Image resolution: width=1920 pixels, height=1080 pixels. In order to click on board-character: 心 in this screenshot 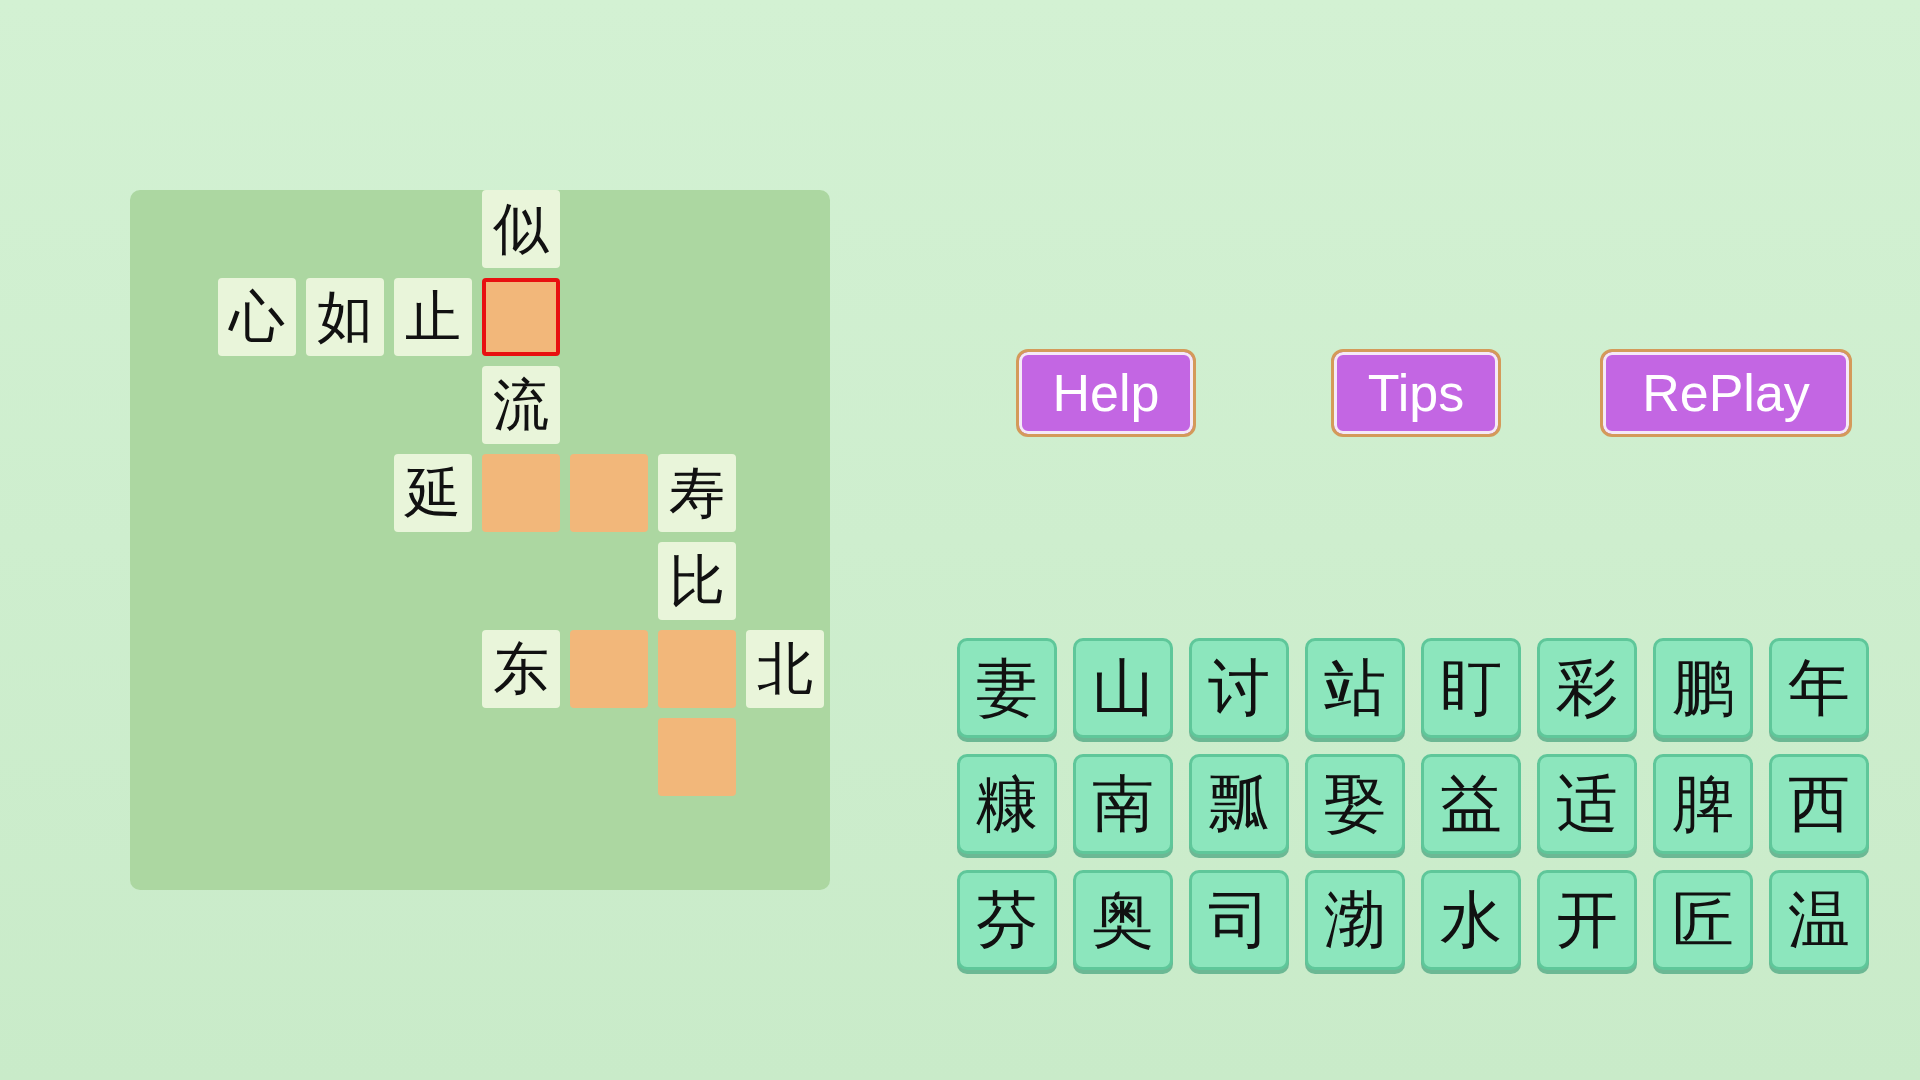, I will do `click(257, 317)`.